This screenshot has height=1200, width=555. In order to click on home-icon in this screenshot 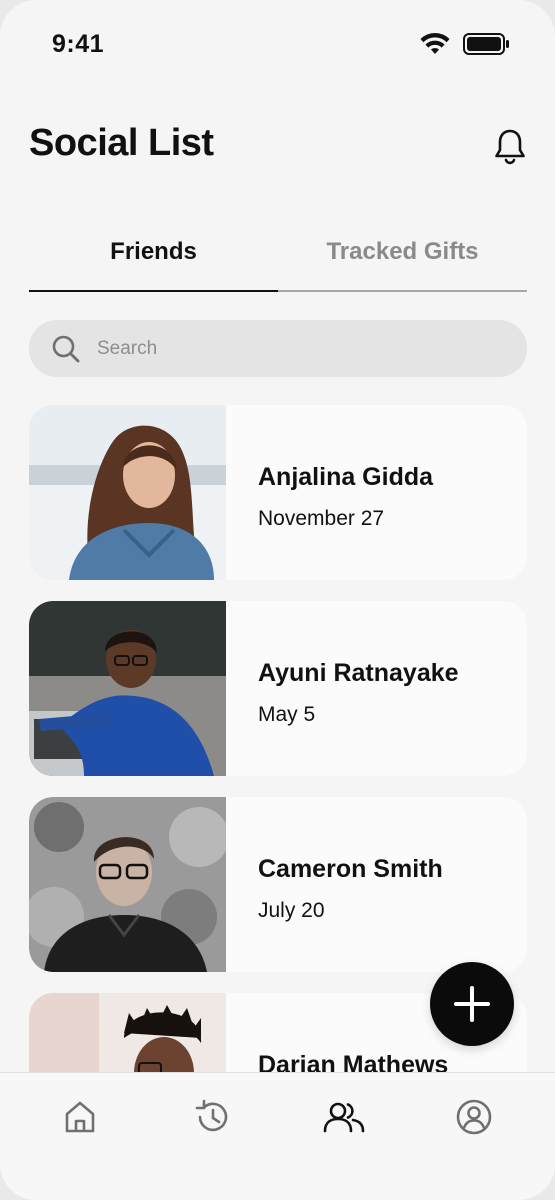, I will do `click(80, 1117)`.